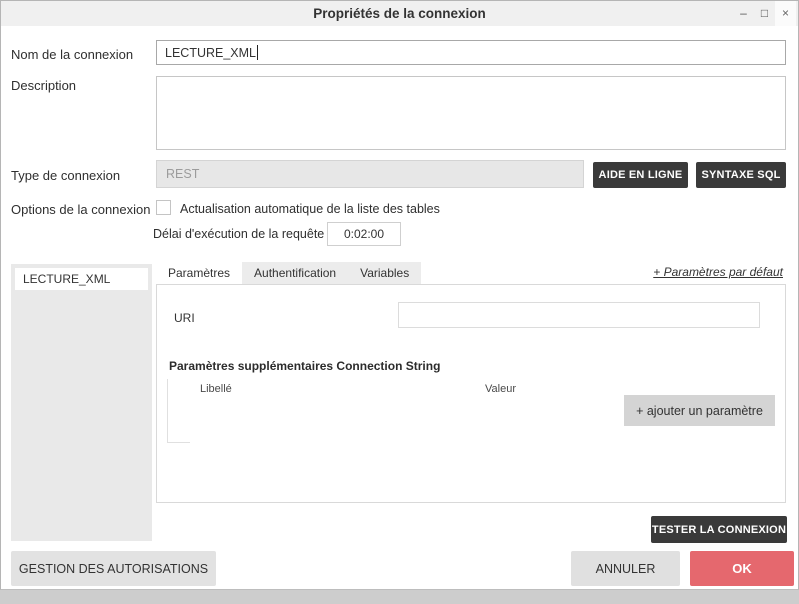 The image size is (799, 604). What do you see at coordinates (216, 389) in the screenshot?
I see `column-header-label: Libellé` at bounding box center [216, 389].